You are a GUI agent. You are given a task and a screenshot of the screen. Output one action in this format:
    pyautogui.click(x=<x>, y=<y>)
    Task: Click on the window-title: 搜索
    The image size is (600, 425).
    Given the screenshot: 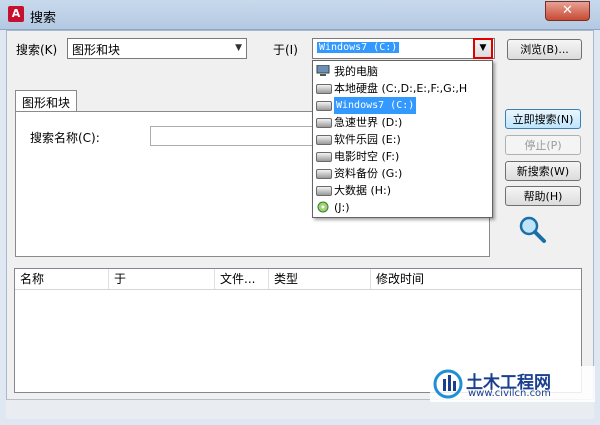 What is the action you would take?
    pyautogui.click(x=43, y=18)
    